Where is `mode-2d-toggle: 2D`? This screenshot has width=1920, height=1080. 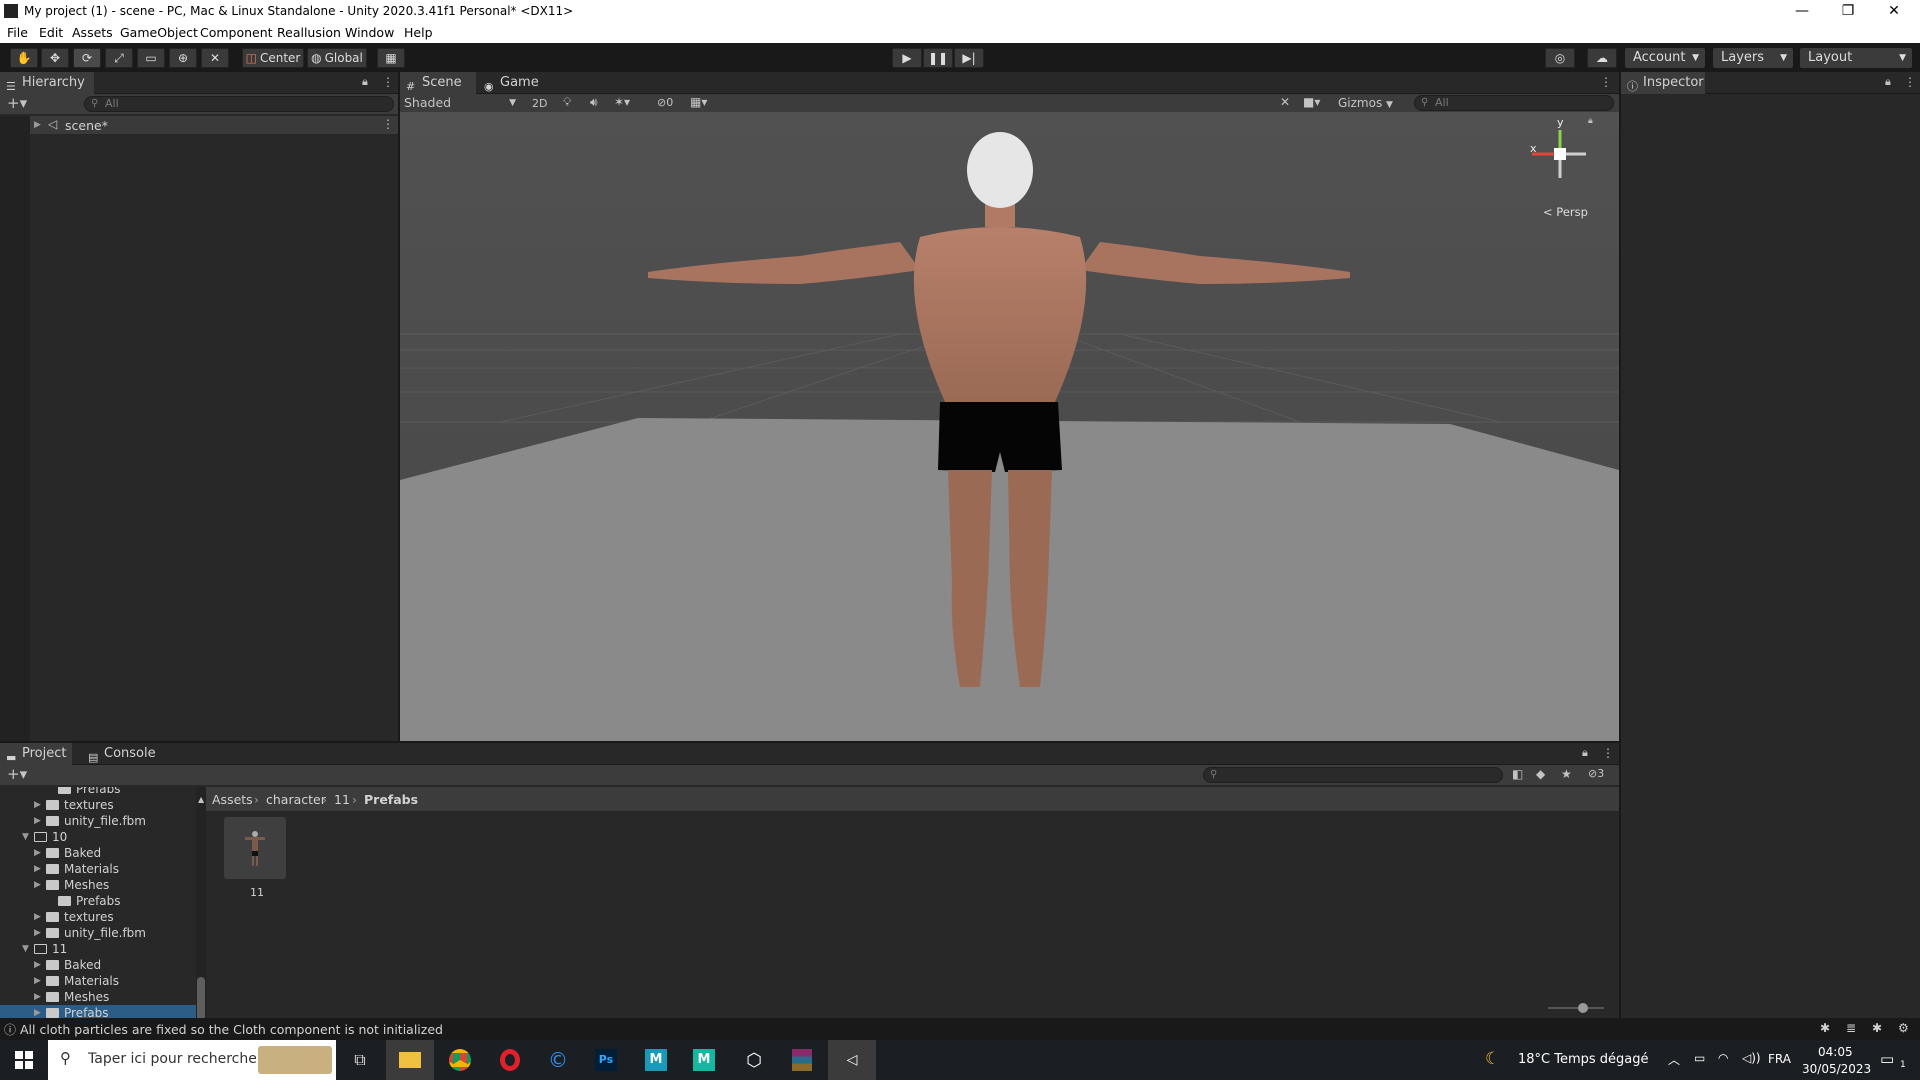
mode-2d-toggle: 2D is located at coordinates (539, 103).